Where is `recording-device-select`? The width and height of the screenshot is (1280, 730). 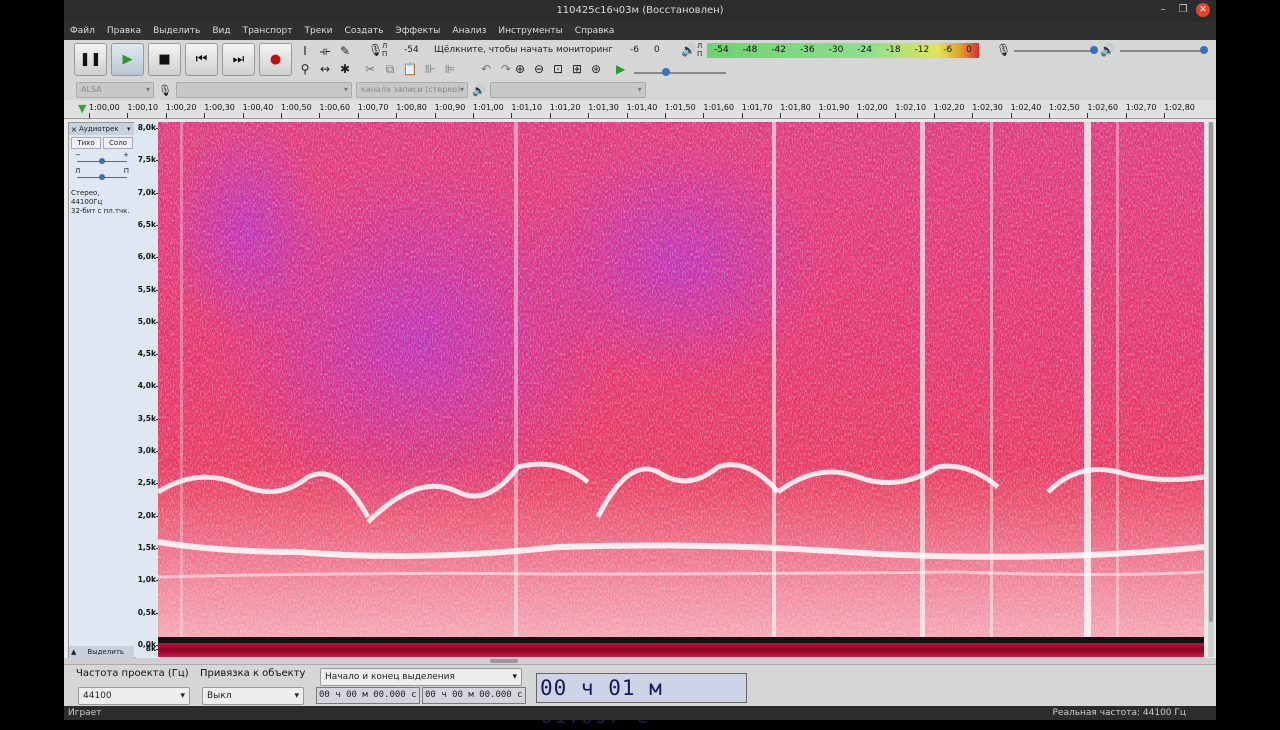 recording-device-select is located at coordinates (263, 90).